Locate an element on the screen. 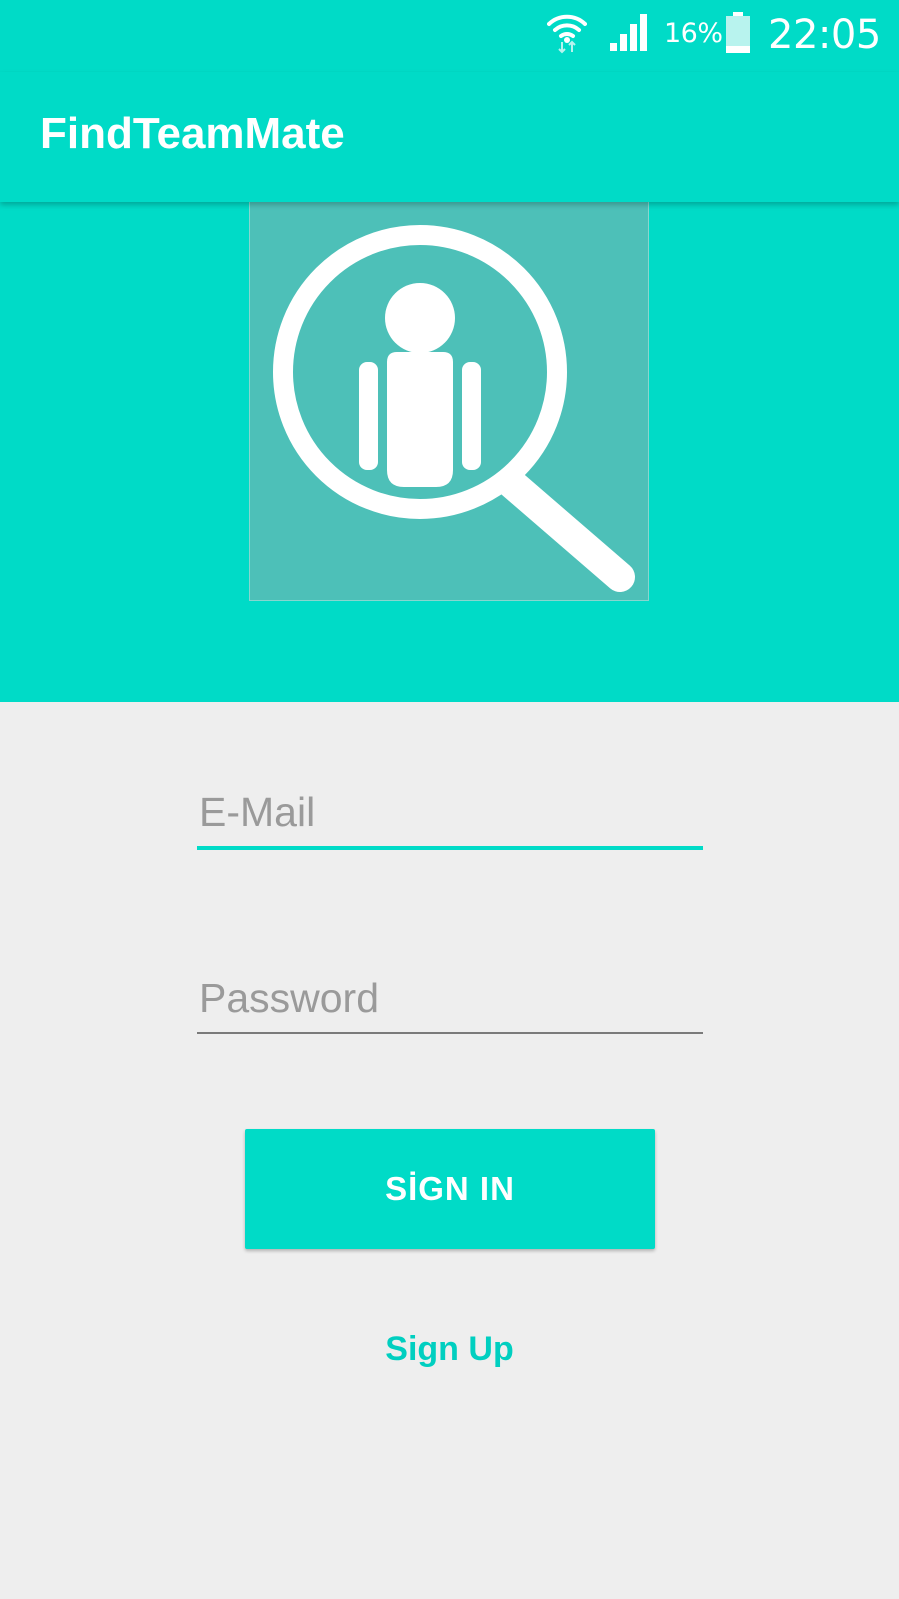 This screenshot has width=899, height=1599. app-logo is located at coordinates (449, 401).